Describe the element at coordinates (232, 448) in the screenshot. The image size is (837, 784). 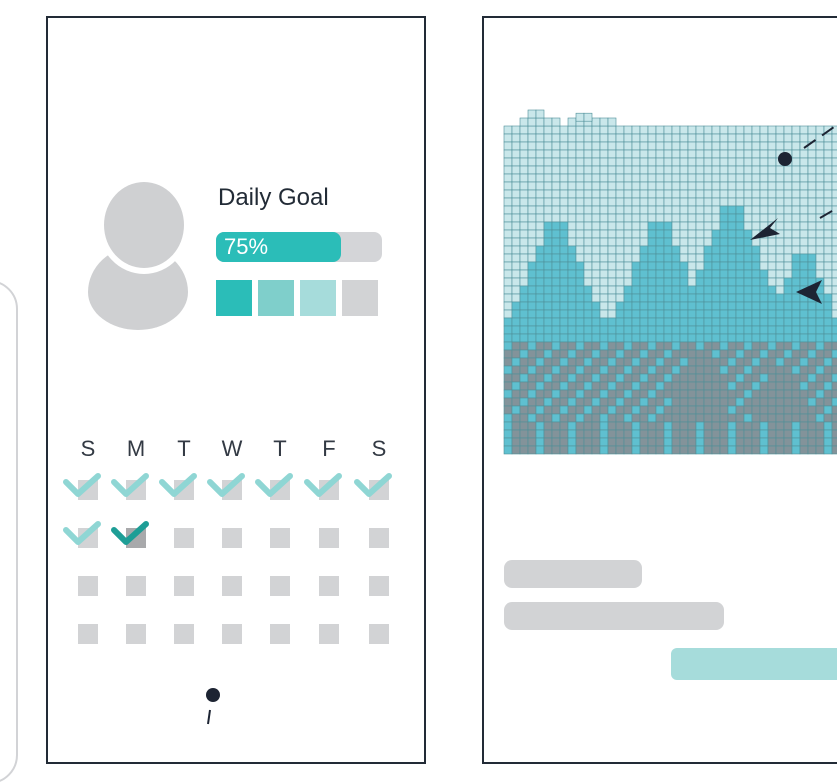
I see `weekday-label: W` at that location.